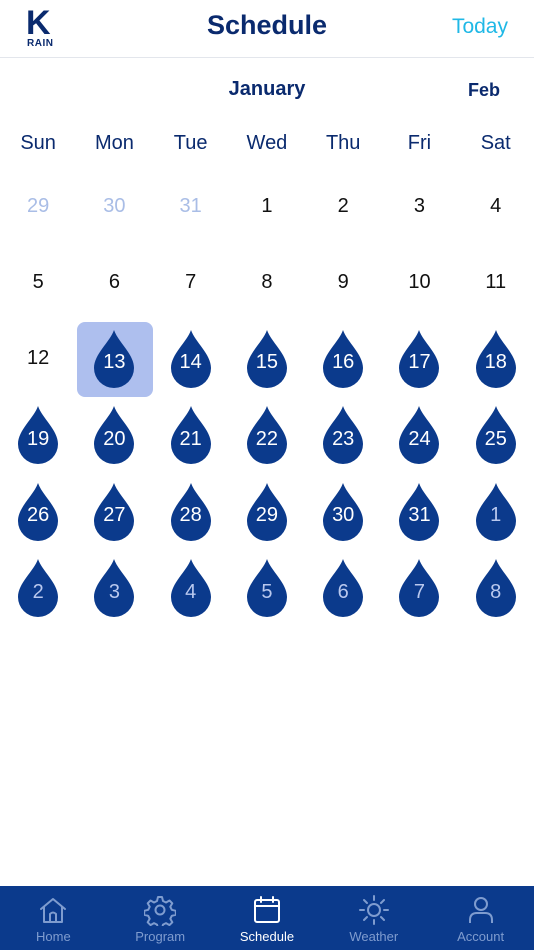 The width and height of the screenshot is (534, 950). I want to click on day-number: 13, so click(114, 362).